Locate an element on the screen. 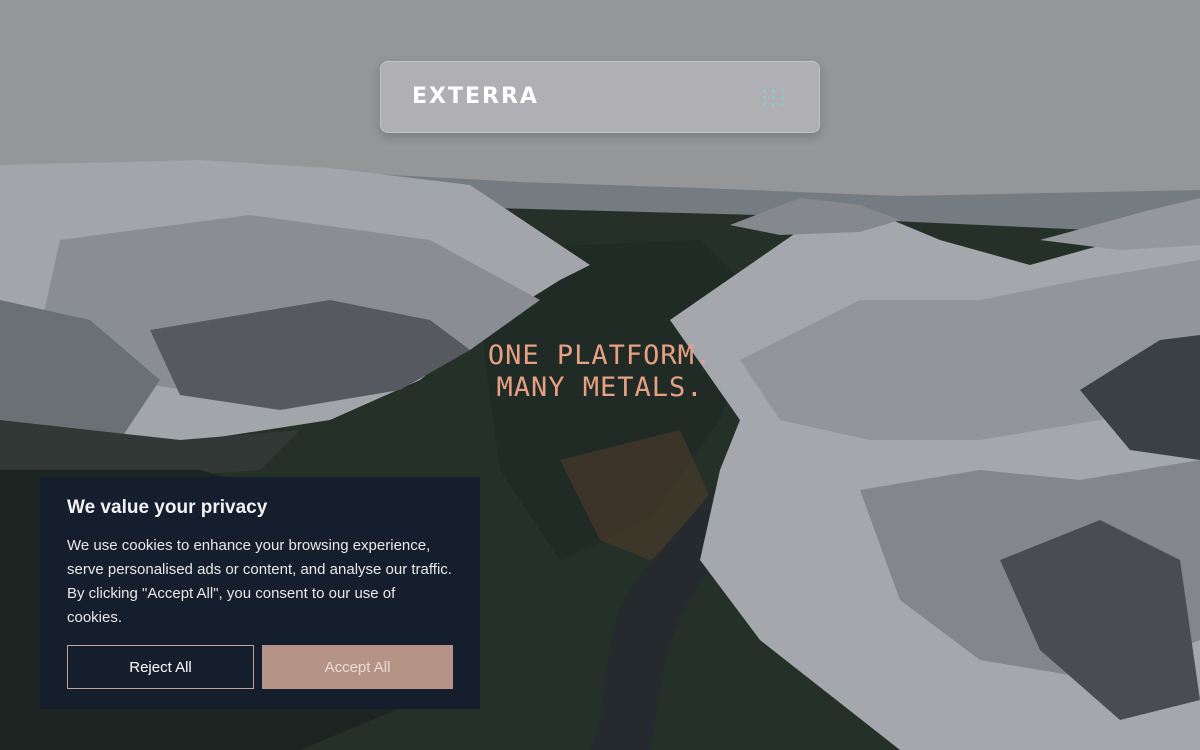 This screenshot has height=750, width=1200. top-navigation-bar: EXTERRA is located at coordinates (600, 97).